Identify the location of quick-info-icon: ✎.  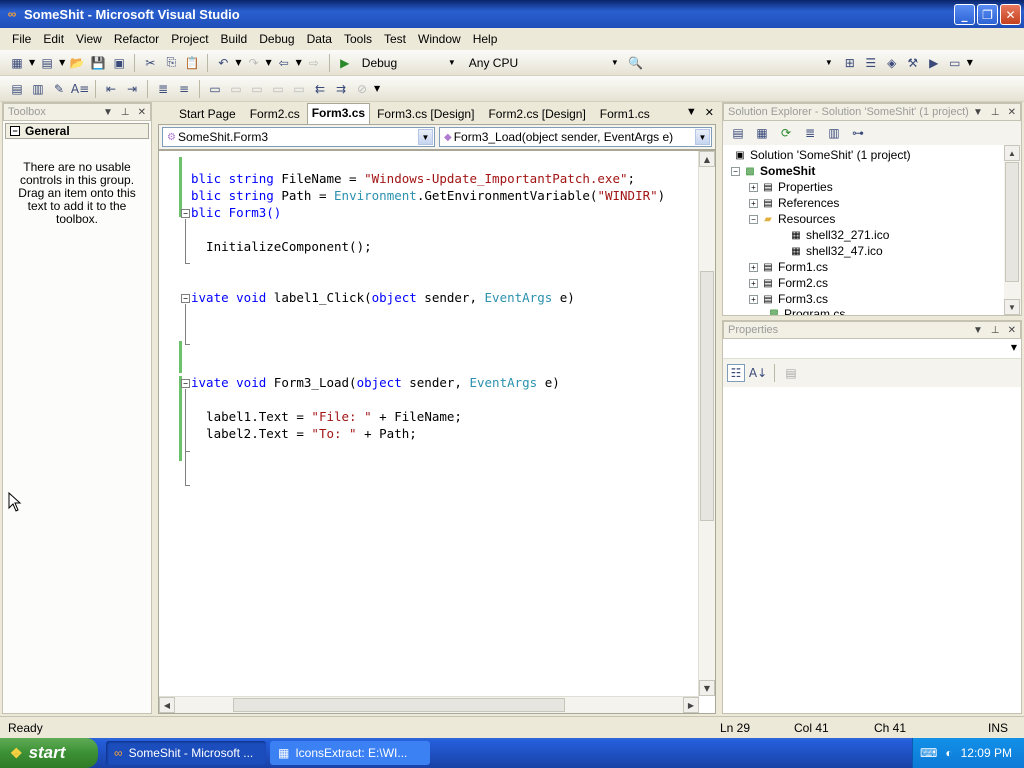
(59, 89).